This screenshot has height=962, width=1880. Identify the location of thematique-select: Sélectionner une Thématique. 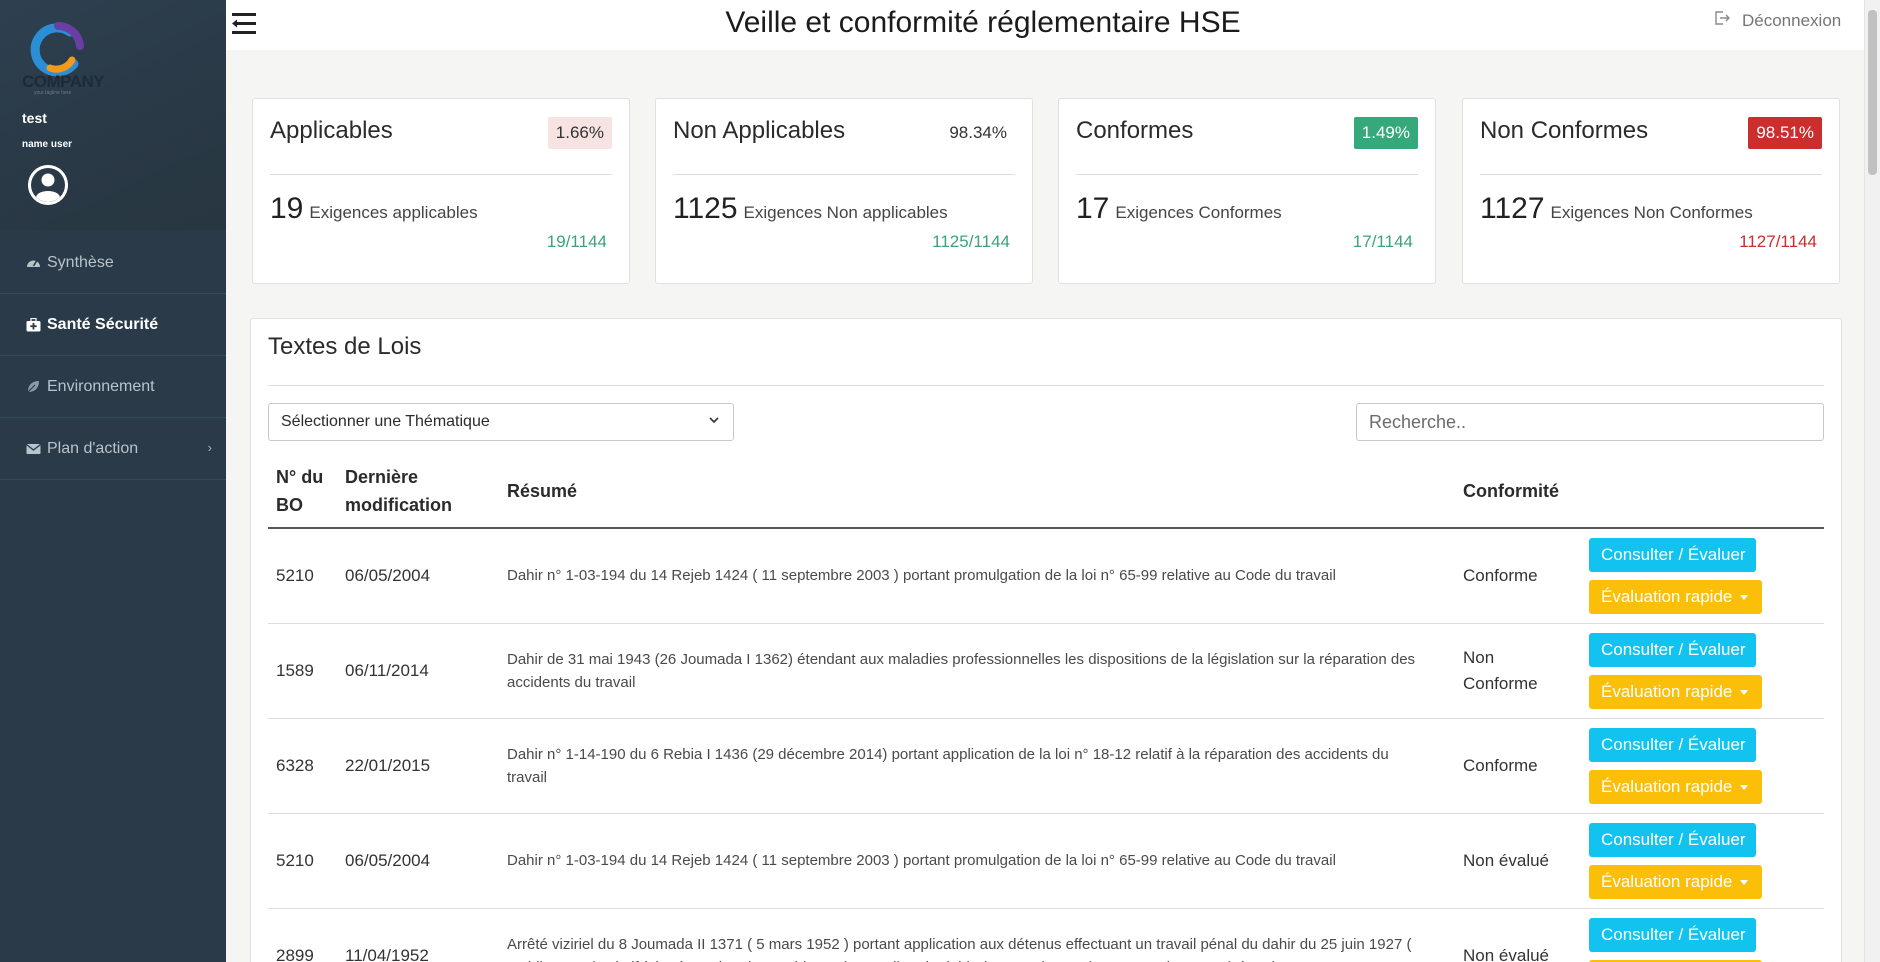
(501, 422).